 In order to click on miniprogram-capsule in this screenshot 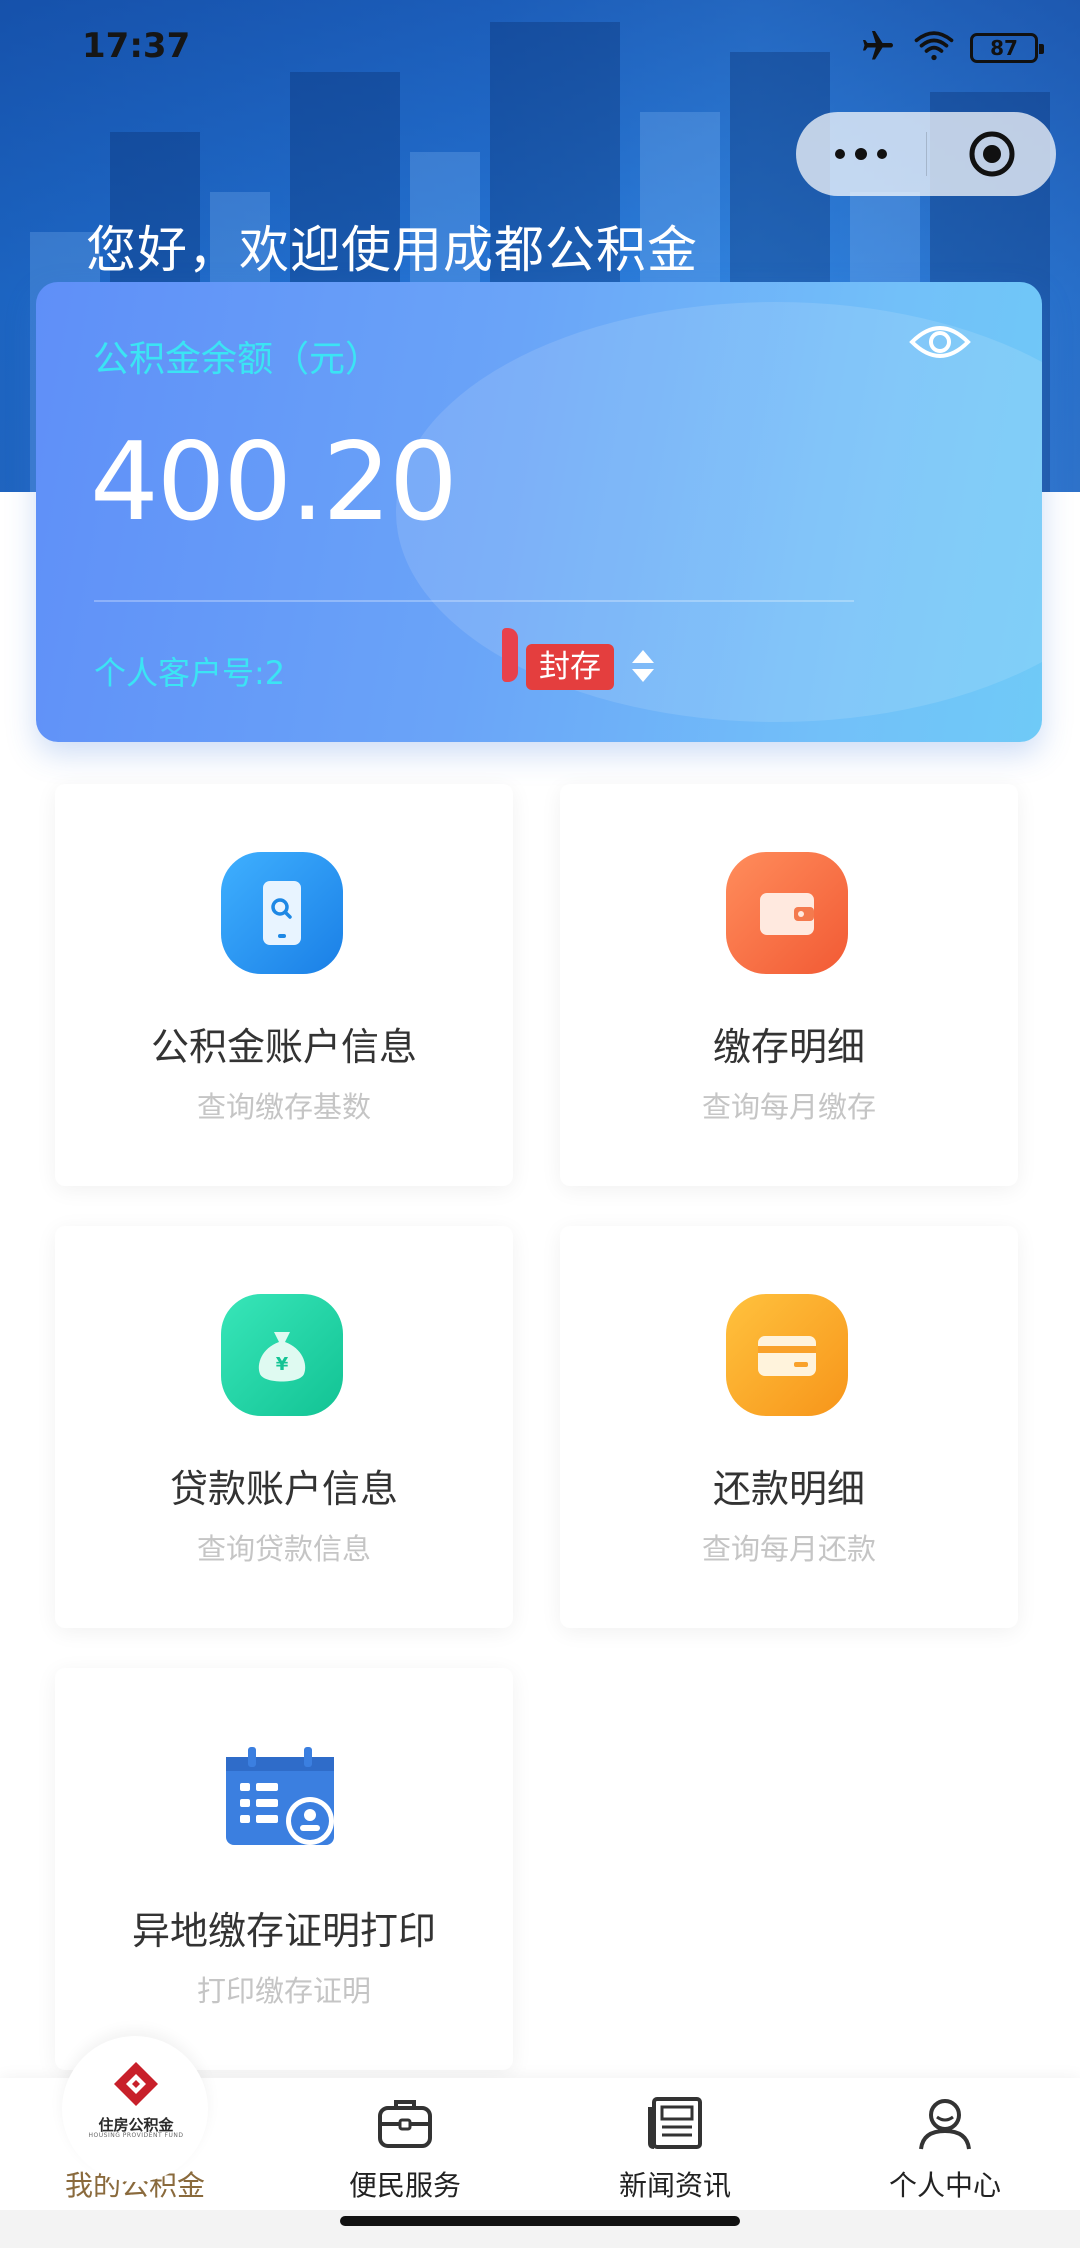, I will do `click(926, 154)`.